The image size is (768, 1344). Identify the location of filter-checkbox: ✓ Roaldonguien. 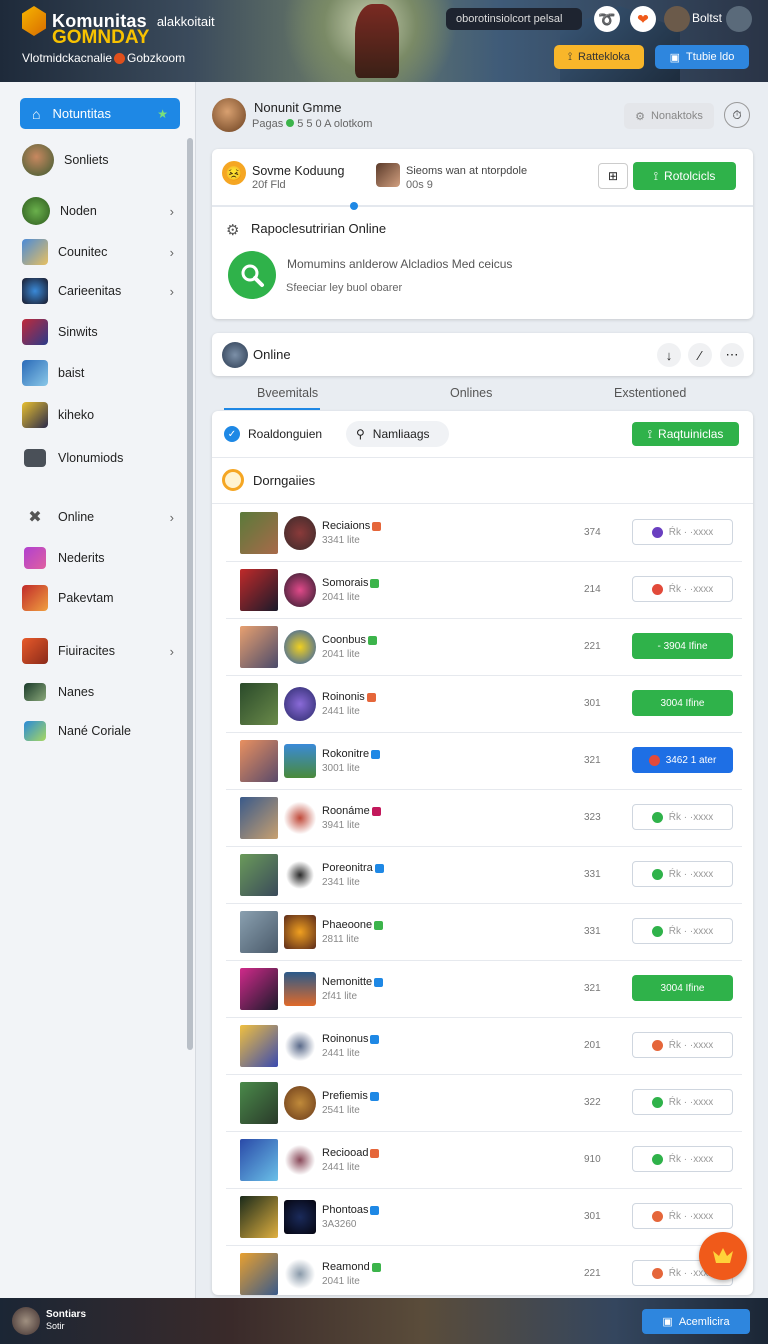
(273, 434).